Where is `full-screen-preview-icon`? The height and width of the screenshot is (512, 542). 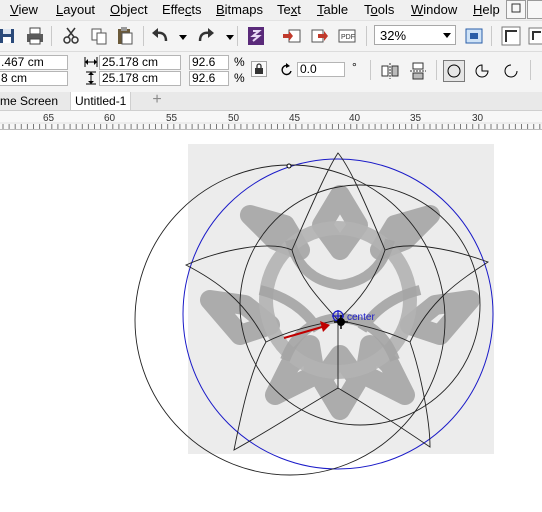 full-screen-preview-icon is located at coordinates (474, 36).